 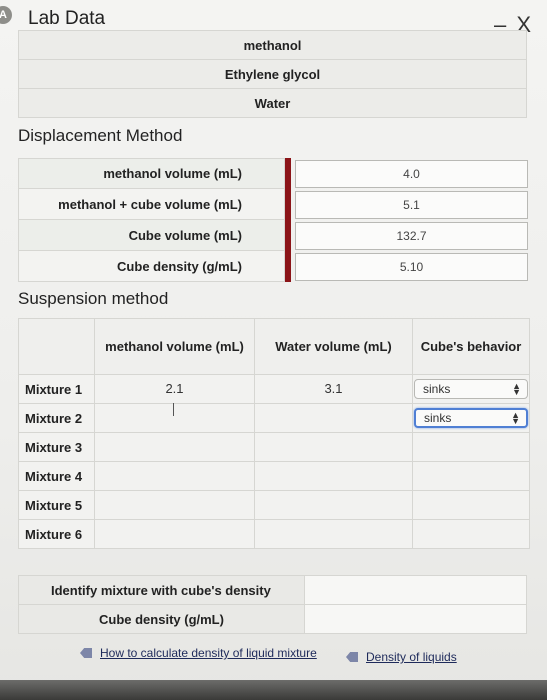 What do you see at coordinates (415, 590) in the screenshot?
I see `identify-mixture-field` at bounding box center [415, 590].